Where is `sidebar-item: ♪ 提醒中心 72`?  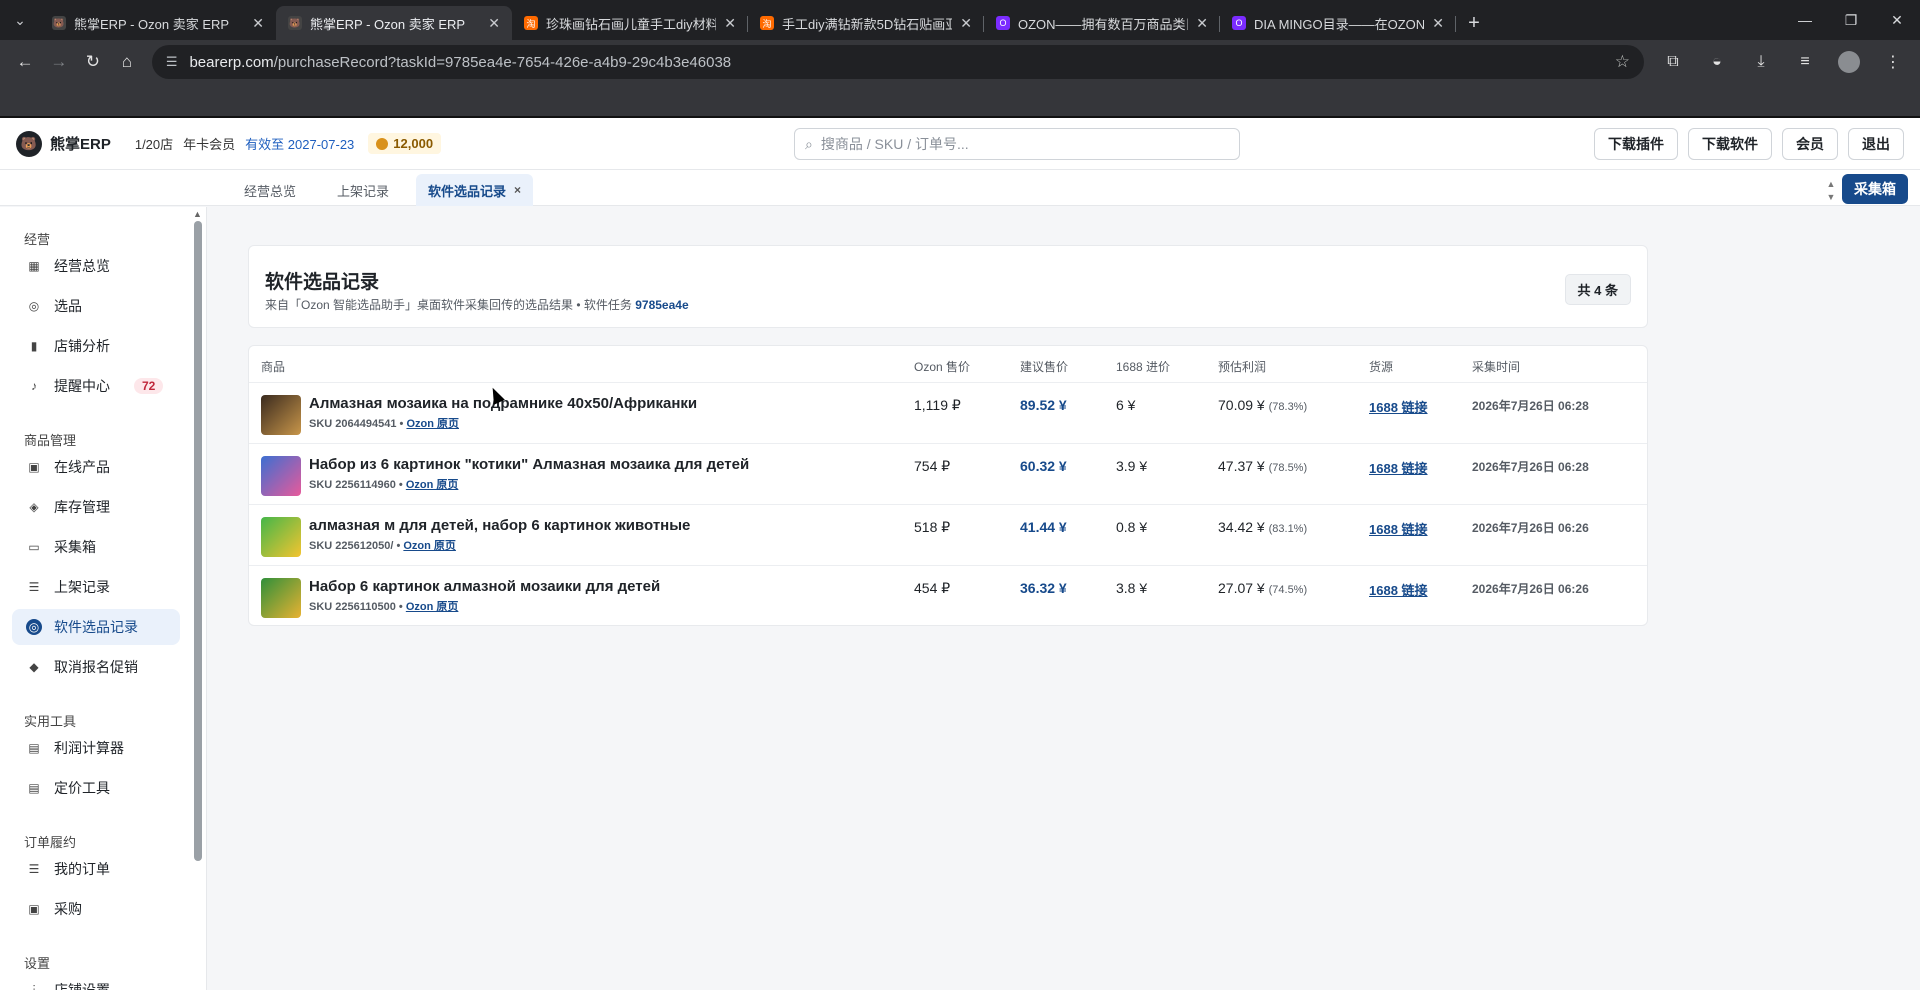
sidebar-item: ♪ 提醒中心 72 is located at coordinates (96, 386).